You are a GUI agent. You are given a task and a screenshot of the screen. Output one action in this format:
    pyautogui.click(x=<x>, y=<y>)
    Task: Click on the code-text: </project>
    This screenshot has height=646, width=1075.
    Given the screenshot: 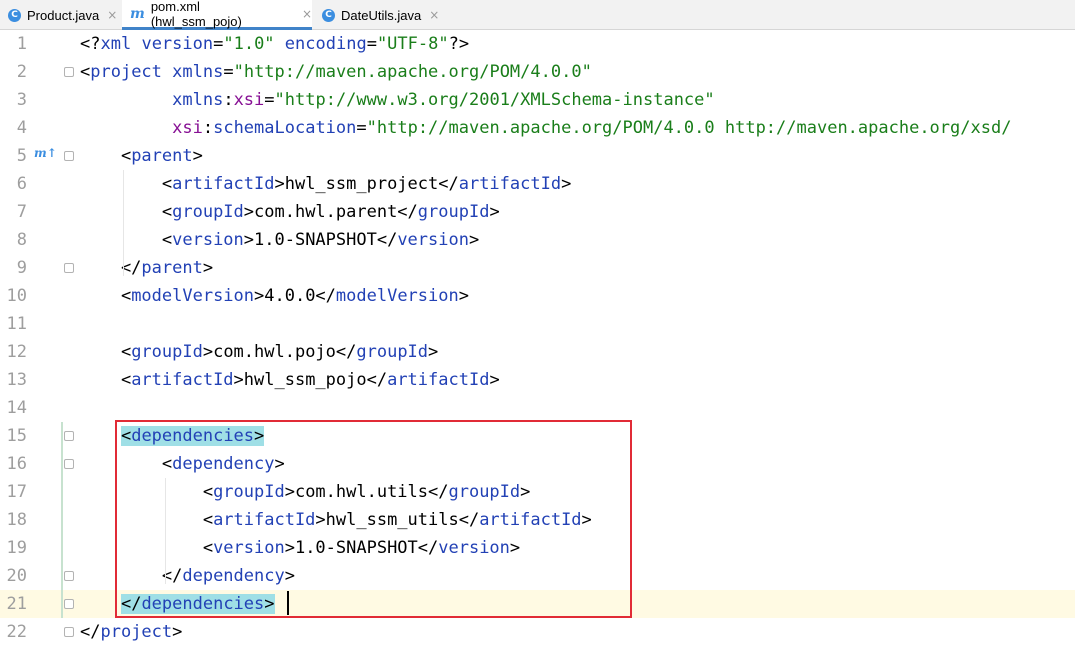 What is the action you would take?
    pyautogui.click(x=131, y=632)
    